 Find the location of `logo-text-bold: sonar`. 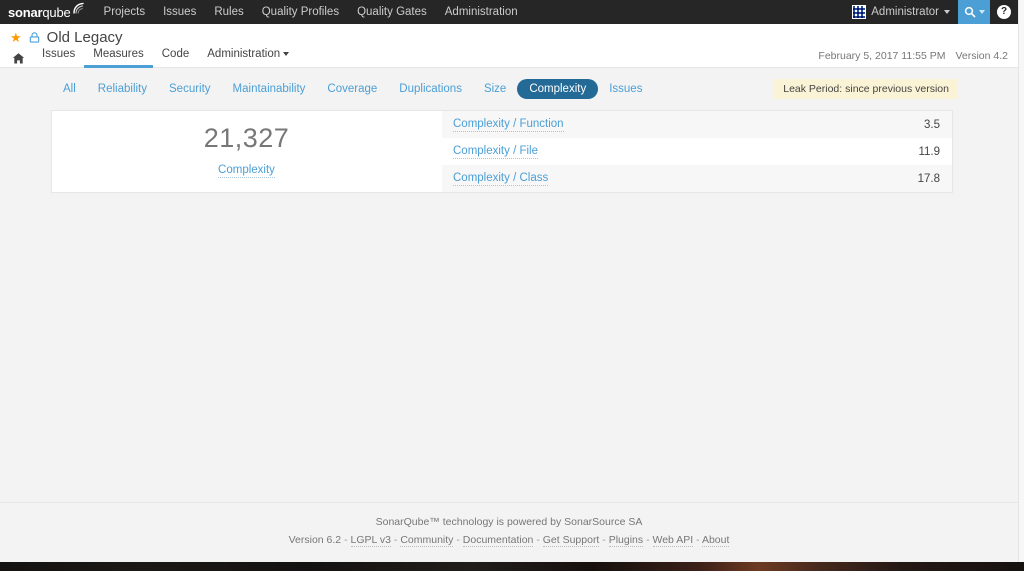

logo-text-bold: sonar is located at coordinates (25, 12).